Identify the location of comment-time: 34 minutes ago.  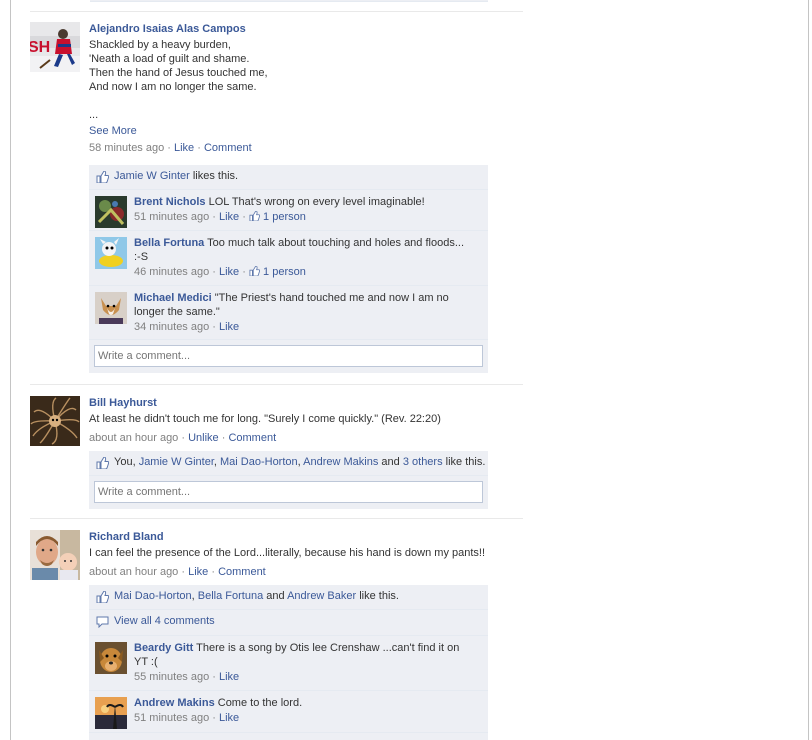
(171, 327).